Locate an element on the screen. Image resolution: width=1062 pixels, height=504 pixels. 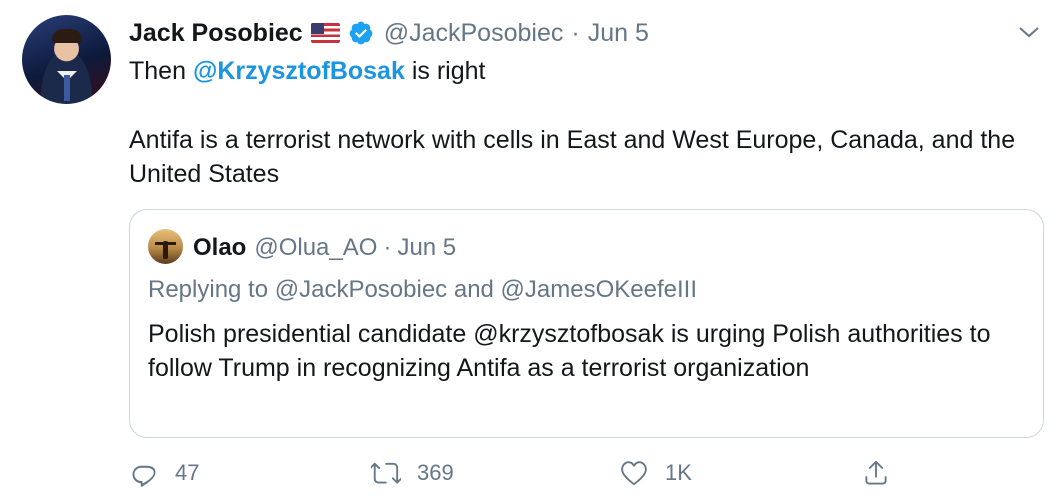
tweet-text-suffix: is right is located at coordinates (445, 71).